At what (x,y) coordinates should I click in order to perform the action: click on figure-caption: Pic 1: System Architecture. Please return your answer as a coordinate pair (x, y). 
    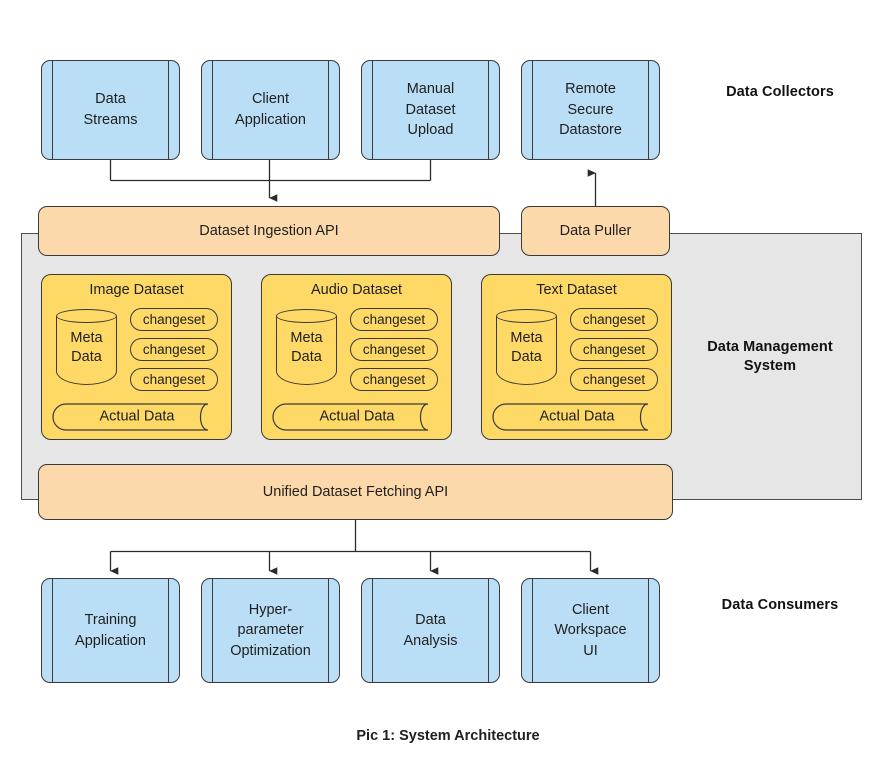
    Looking at the image, I should click on (448, 736).